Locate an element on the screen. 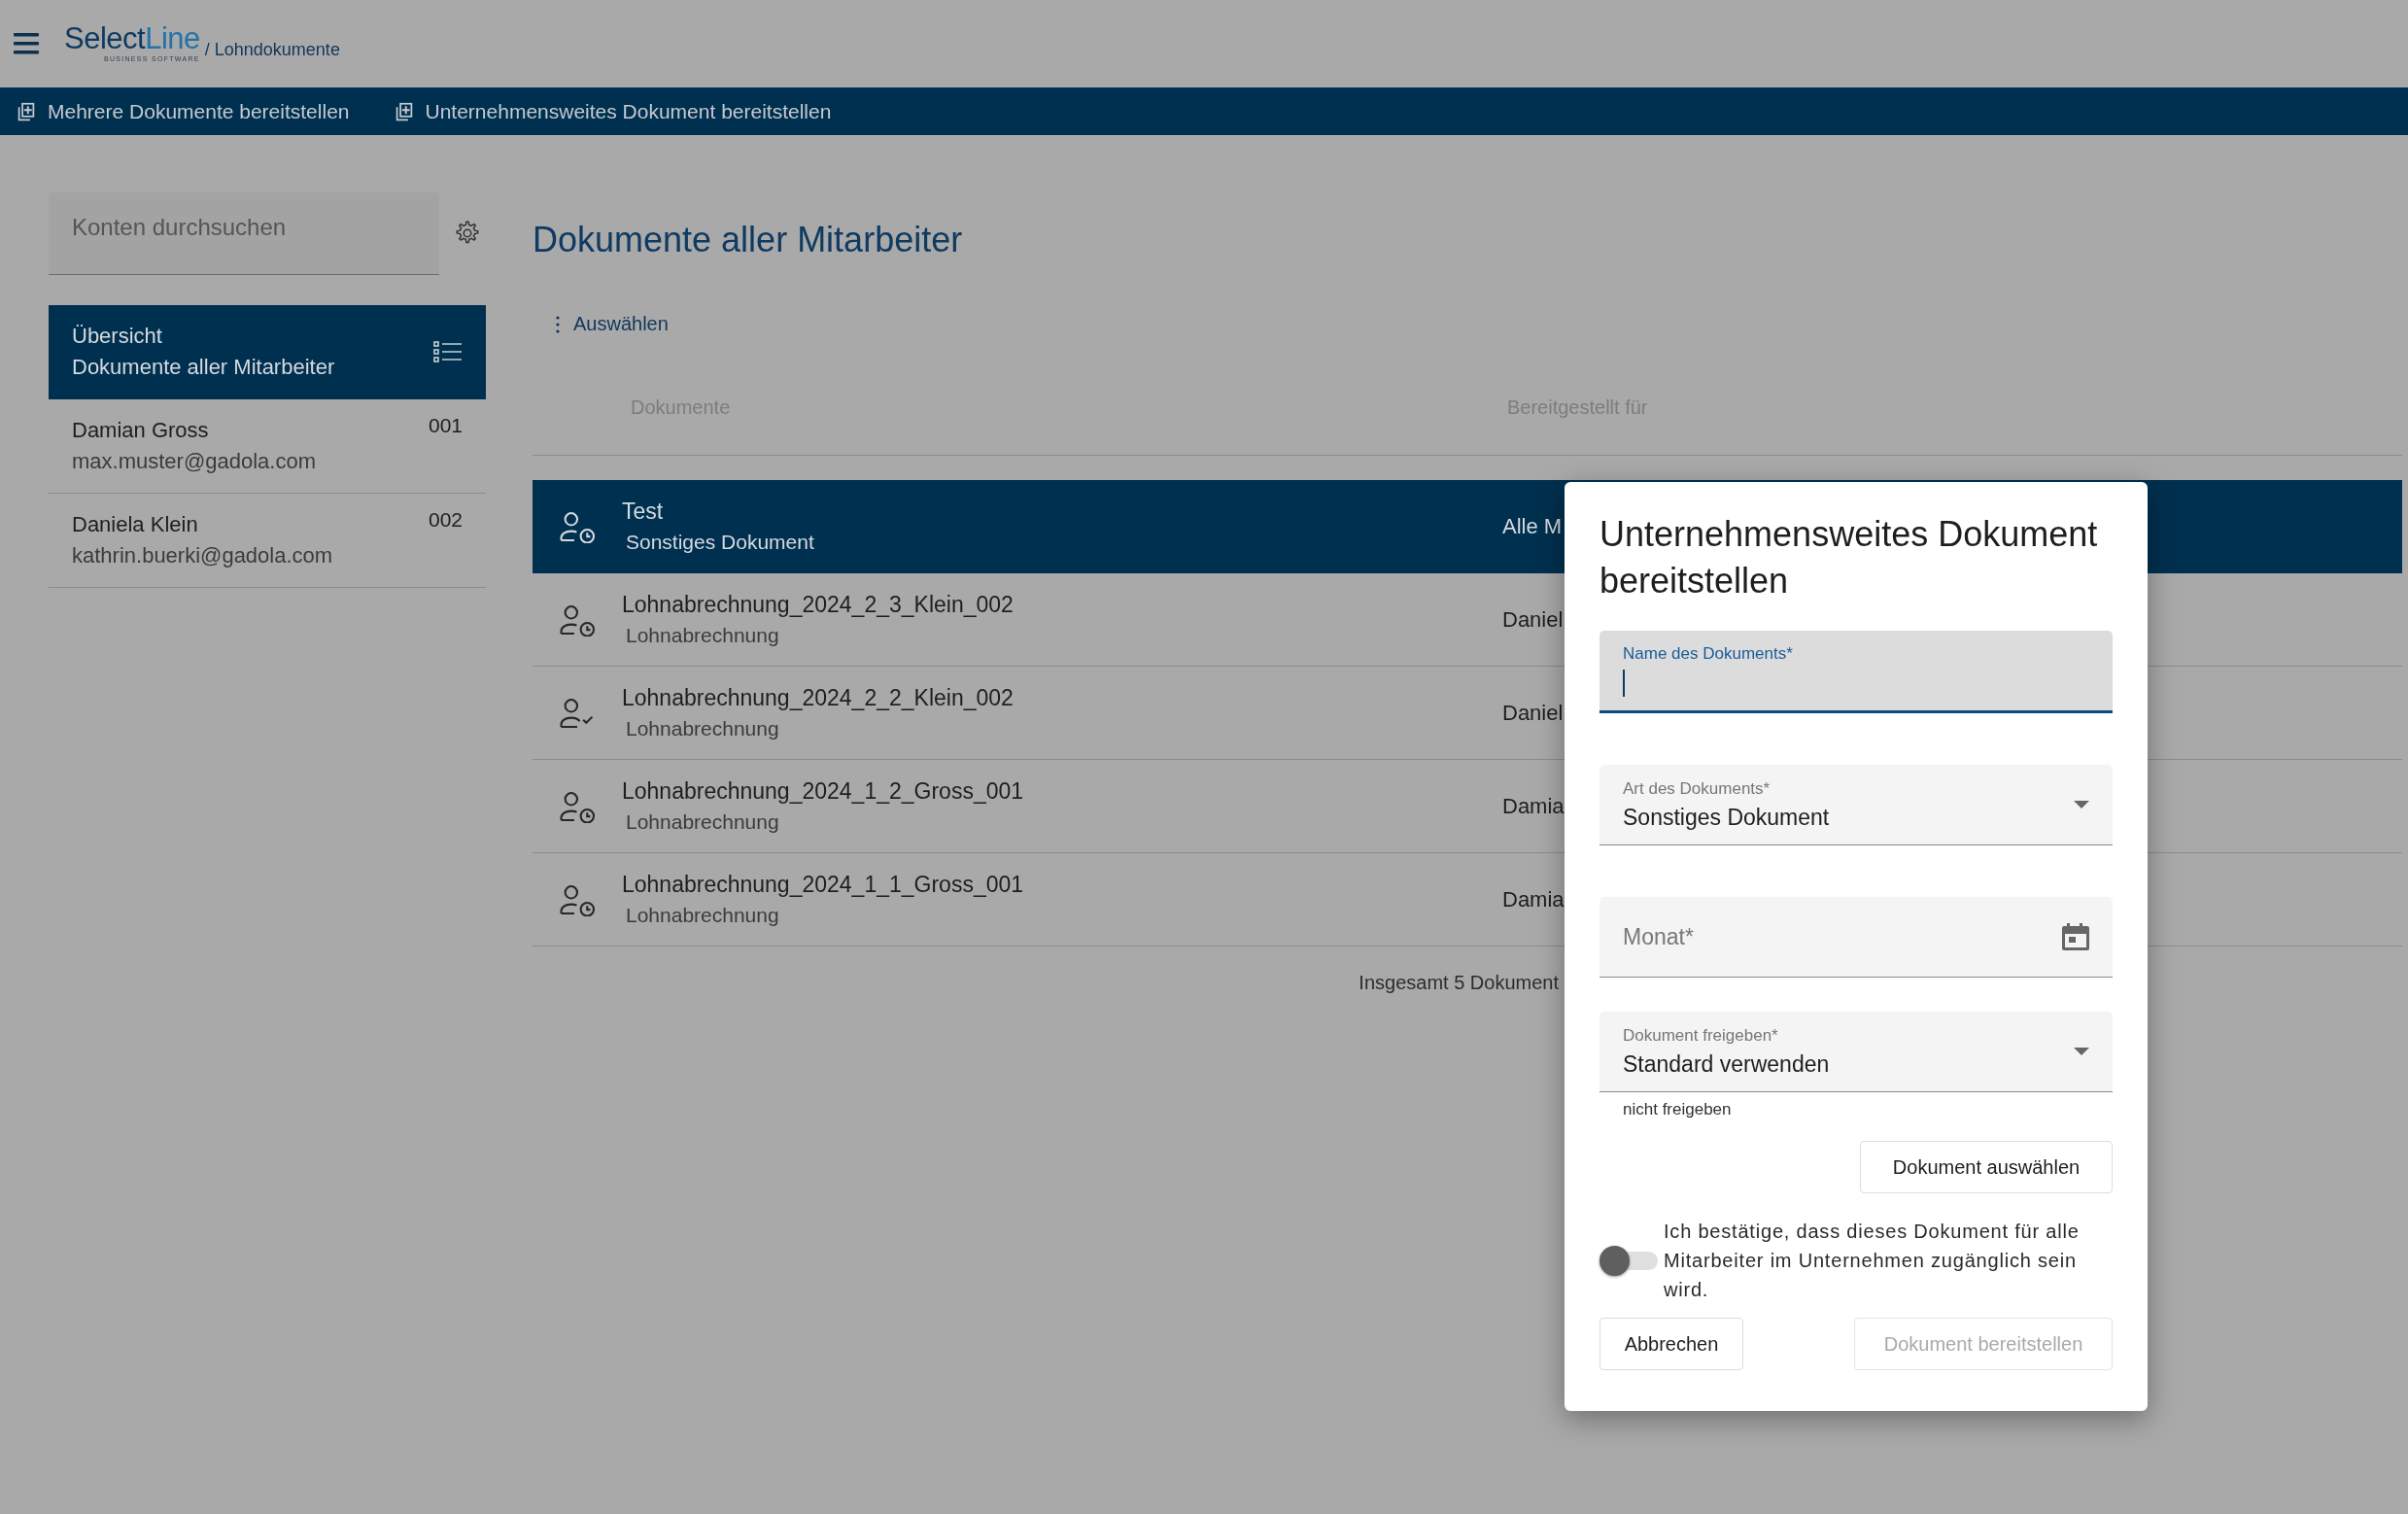 This screenshot has width=2408, height=1514. document-name: Lohnabrechnung_2024_2_3_Klein_002 is located at coordinates (818, 605).